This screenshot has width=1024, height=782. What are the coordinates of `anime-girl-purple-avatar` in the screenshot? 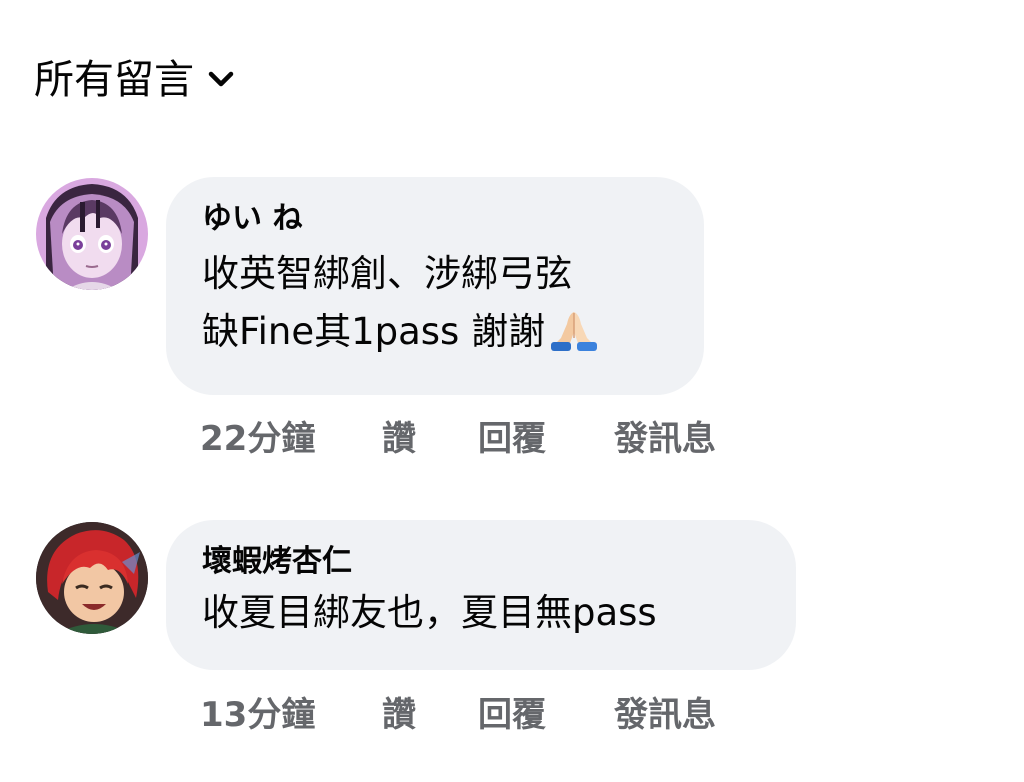 It's located at (92, 234).